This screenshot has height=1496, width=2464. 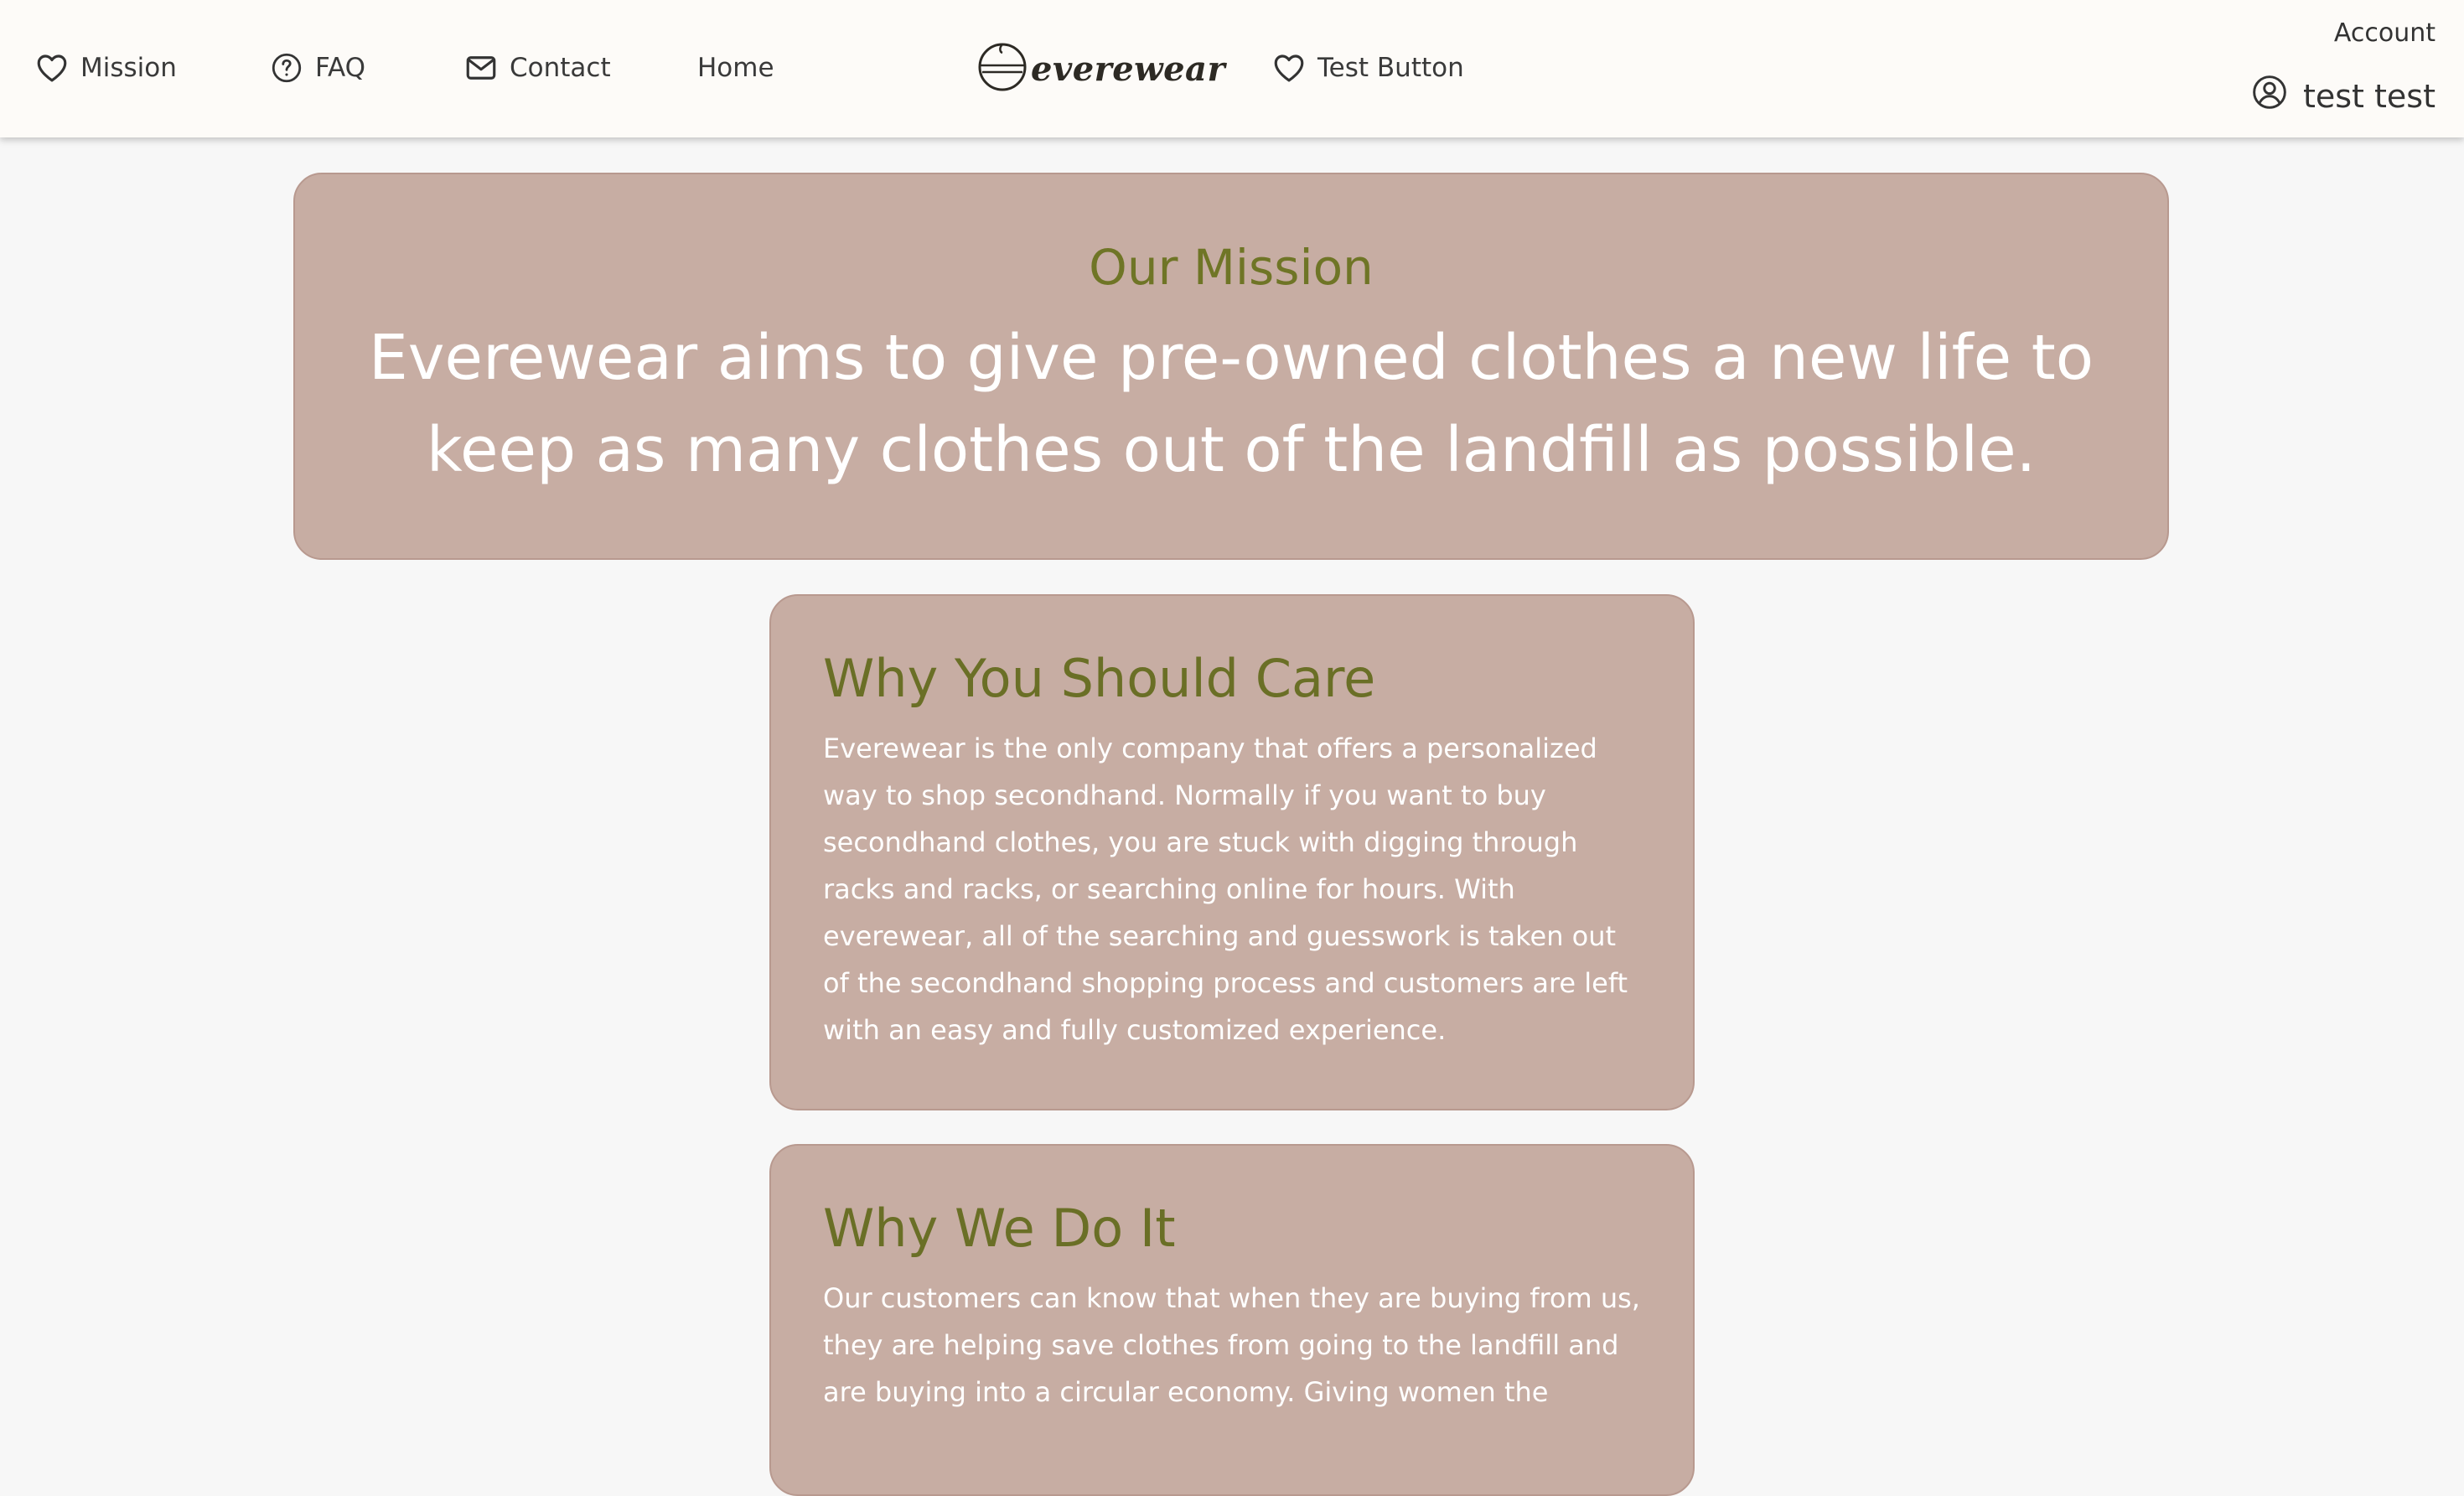 What do you see at coordinates (999, 1228) in the screenshot?
I see `why-we-do-it-title: Why We Do It` at bounding box center [999, 1228].